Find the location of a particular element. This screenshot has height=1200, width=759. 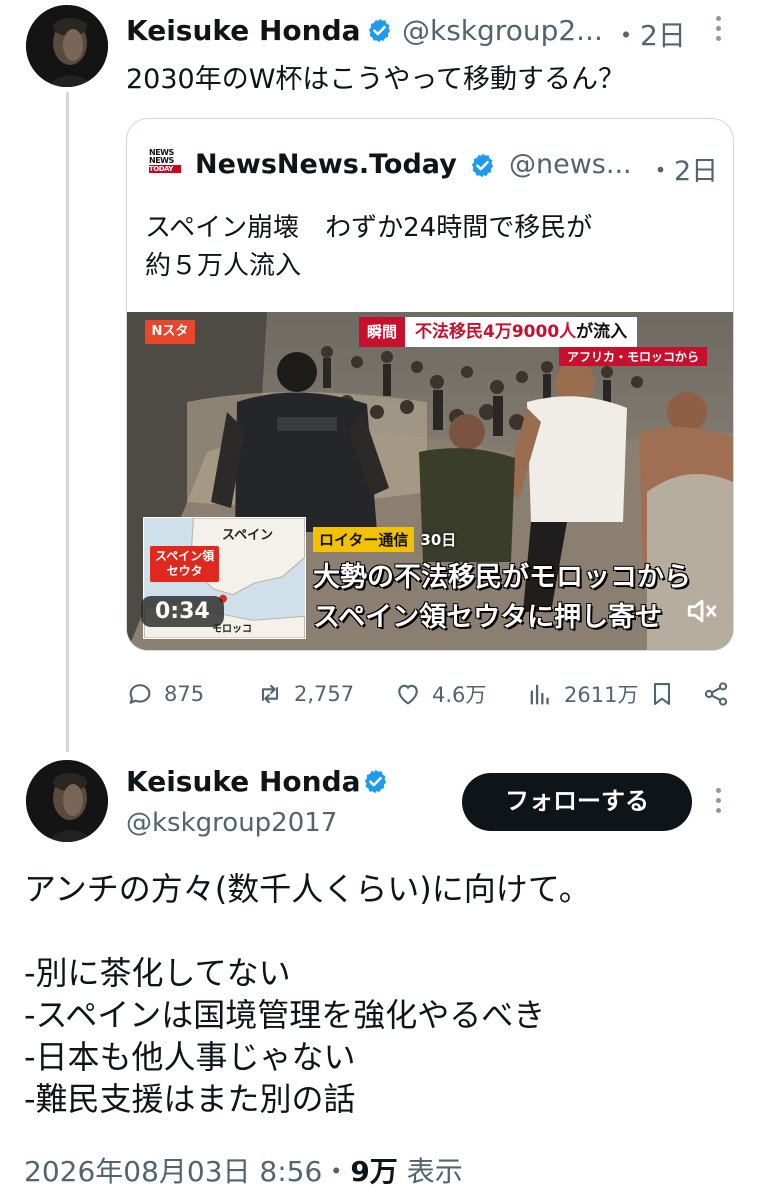

mute-icon is located at coordinates (702, 611).